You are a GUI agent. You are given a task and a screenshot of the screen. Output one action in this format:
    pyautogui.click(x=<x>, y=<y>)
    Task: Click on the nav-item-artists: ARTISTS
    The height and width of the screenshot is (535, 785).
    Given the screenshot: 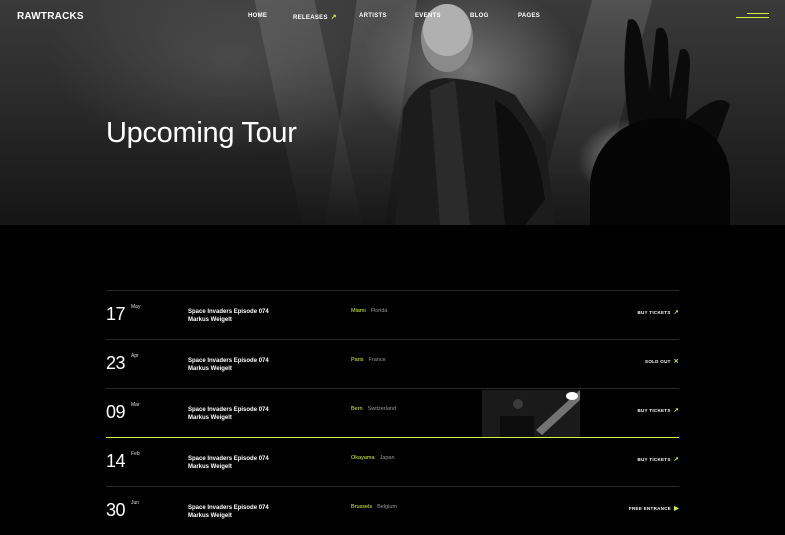 What is the action you would take?
    pyautogui.click(x=373, y=16)
    